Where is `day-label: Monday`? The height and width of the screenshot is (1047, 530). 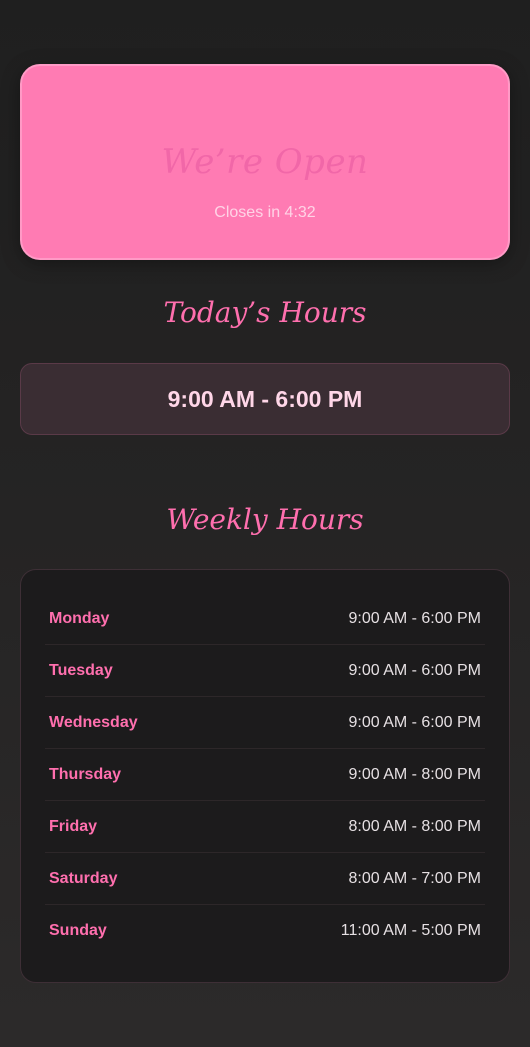 day-label: Monday is located at coordinates (79, 618).